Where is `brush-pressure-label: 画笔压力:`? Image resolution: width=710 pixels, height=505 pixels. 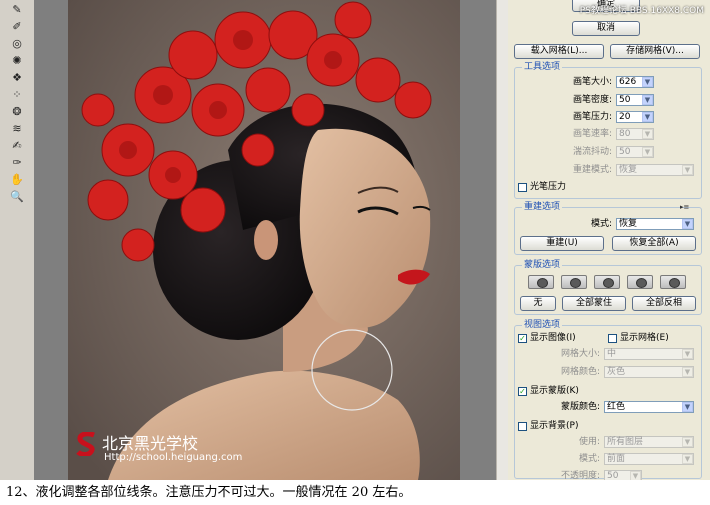
brush-pressure-label: 画笔压力: is located at coordinates (592, 117).